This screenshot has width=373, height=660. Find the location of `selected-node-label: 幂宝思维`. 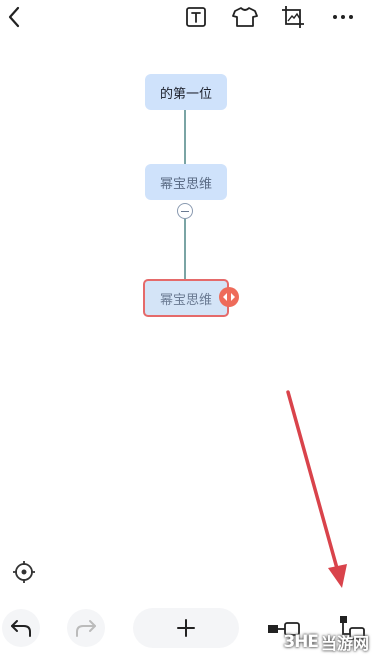

selected-node-label: 幂宝思维 is located at coordinates (185, 300).